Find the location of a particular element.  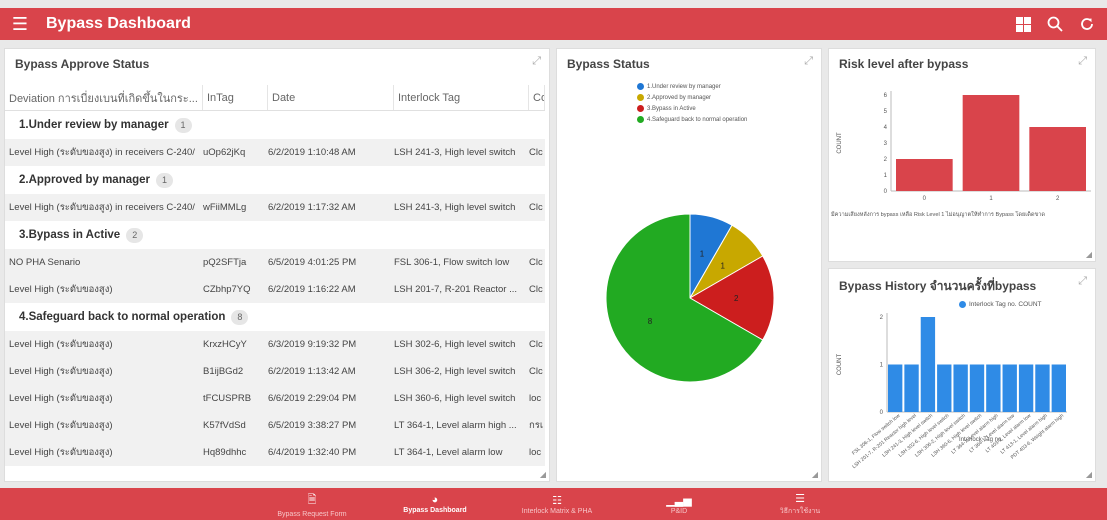

menu-icon: ☰ is located at coordinates (20, 24).